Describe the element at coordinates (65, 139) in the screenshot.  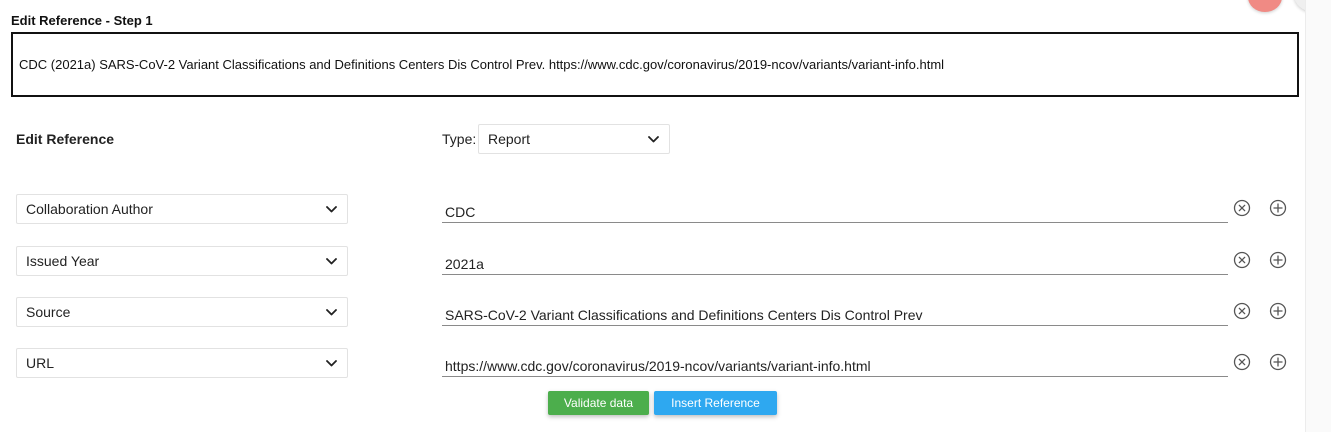
I see `section-title: Edit Reference` at that location.